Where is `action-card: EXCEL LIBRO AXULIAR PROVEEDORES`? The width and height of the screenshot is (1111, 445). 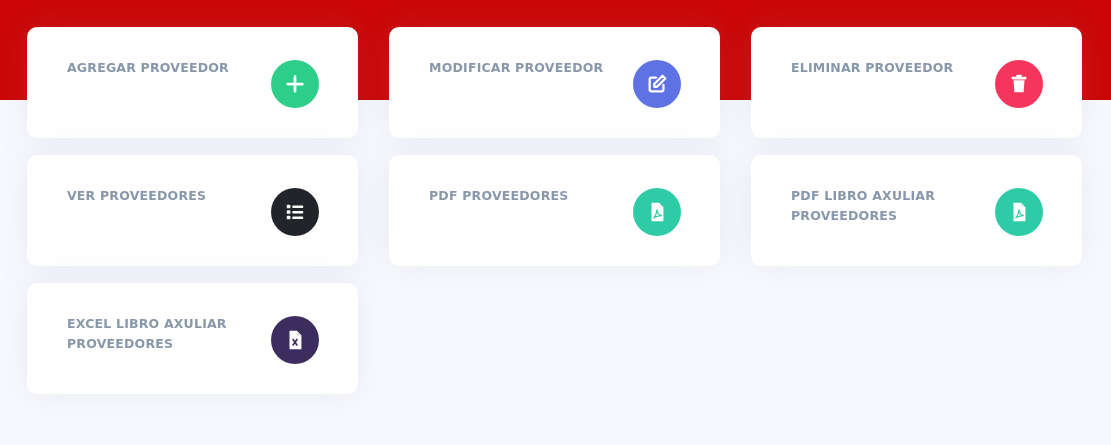
action-card: EXCEL LIBRO AXULIAR PROVEEDORES is located at coordinates (192, 338).